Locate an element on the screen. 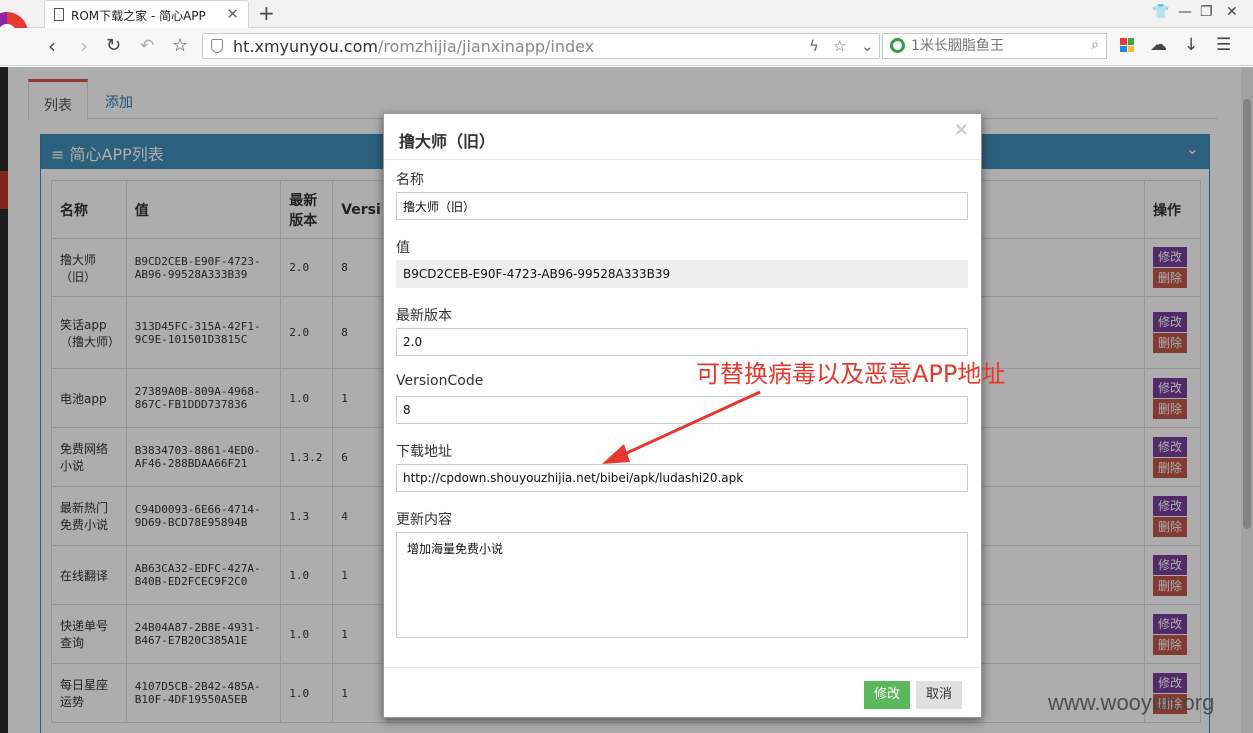 The width and height of the screenshot is (1253, 733). annotation-arrow-icon is located at coordinates (681, 427).